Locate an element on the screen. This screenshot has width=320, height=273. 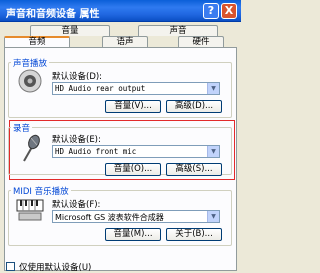
playback-device-select: HD Audio rear output ▼ is located at coordinates (136, 88).